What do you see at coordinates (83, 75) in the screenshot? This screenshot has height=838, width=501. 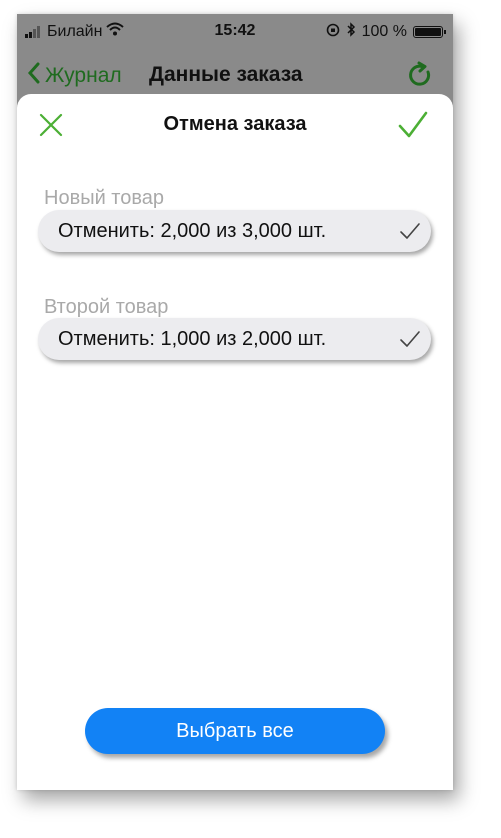 I see `back-label: Журнал` at bounding box center [83, 75].